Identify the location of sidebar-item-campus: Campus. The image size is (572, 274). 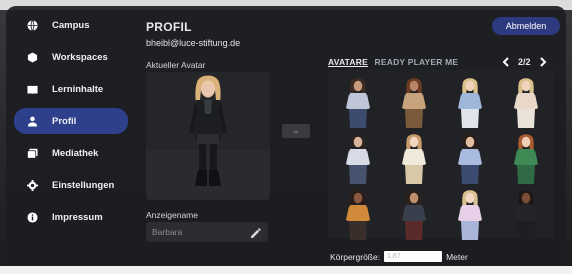
(71, 25).